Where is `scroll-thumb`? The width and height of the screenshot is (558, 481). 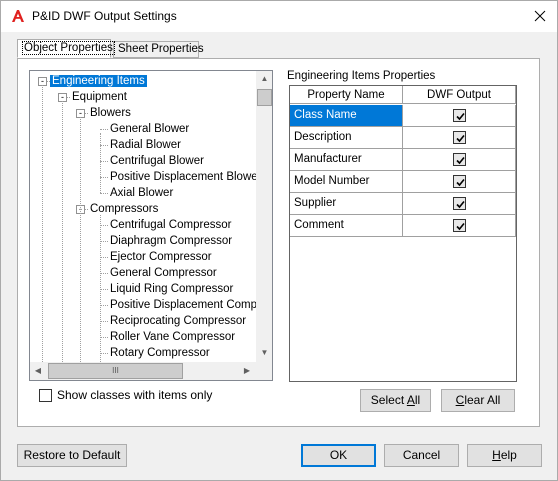
scroll-thumb is located at coordinates (264, 97).